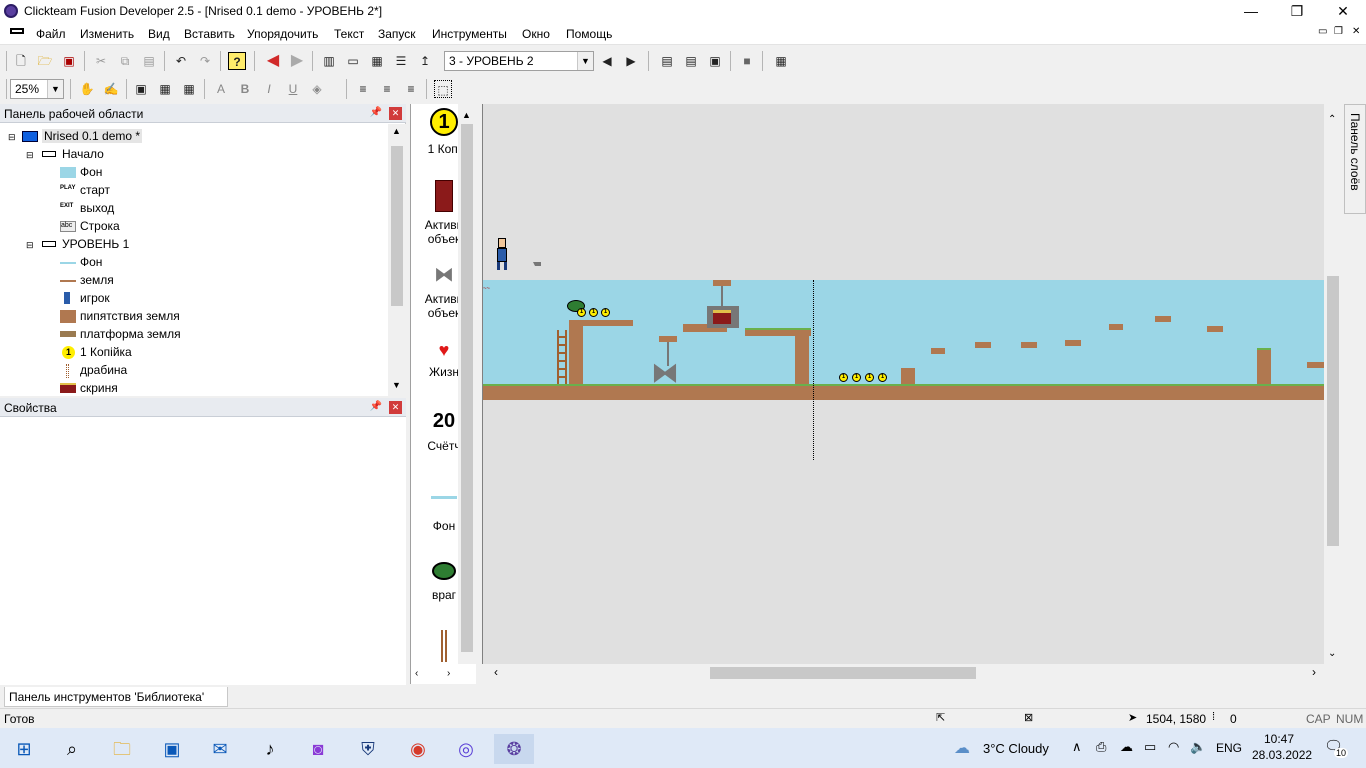 The height and width of the screenshot is (768, 1366). What do you see at coordinates (160, 299) in the screenshot?
I see `tree-item: игрок` at bounding box center [160, 299].